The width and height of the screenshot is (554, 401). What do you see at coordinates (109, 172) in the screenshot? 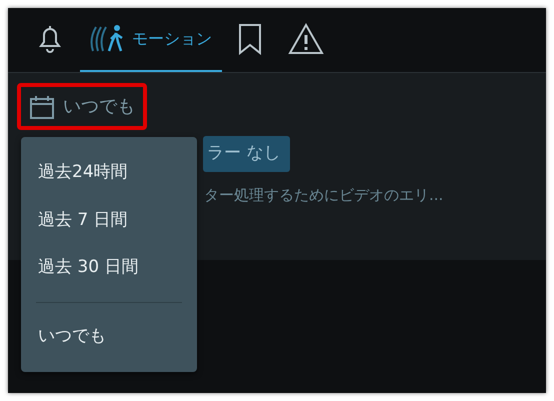
I see `menu-item: 過去24時間` at bounding box center [109, 172].